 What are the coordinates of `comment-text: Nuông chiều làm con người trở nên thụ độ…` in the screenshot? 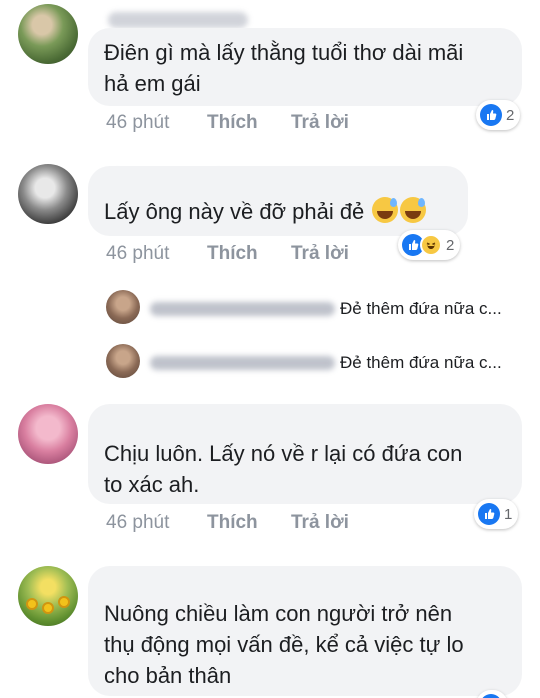 It's located at (284, 644).